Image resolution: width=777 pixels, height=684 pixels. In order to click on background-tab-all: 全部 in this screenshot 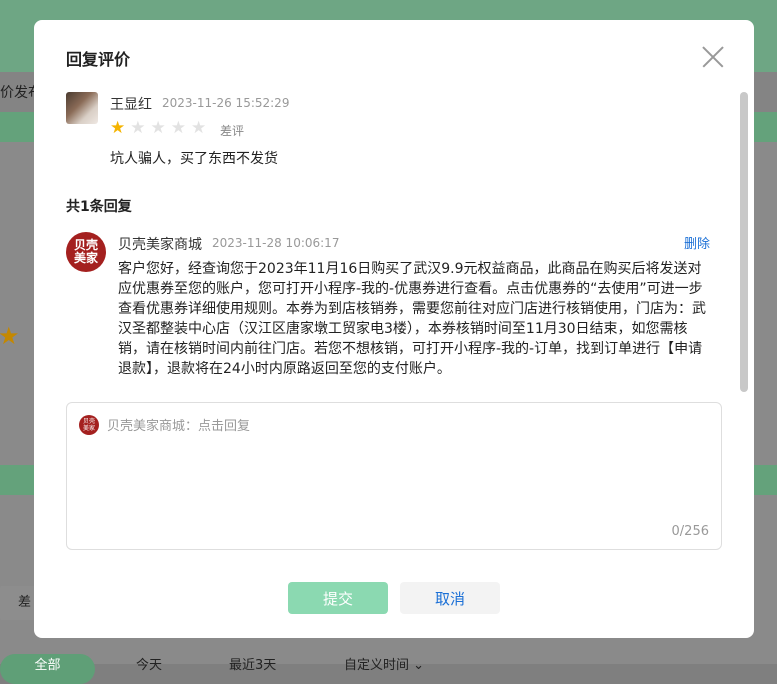, I will do `click(47, 669)`.